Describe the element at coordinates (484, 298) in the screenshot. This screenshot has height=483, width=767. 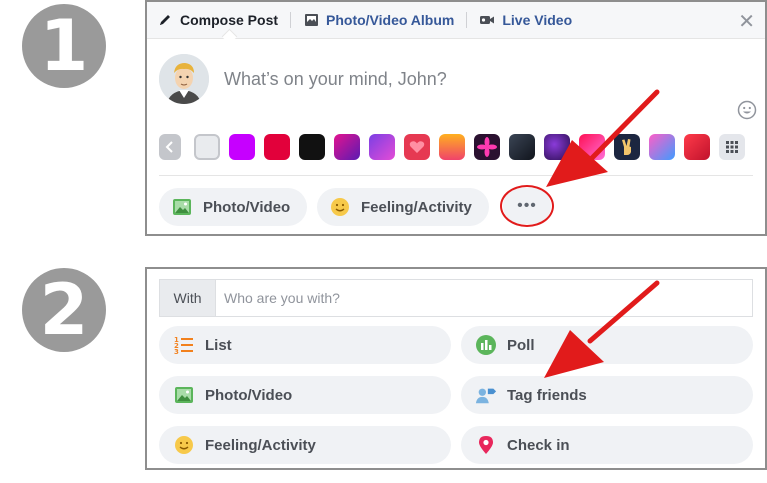
I see `who-are-you-with-input` at that location.